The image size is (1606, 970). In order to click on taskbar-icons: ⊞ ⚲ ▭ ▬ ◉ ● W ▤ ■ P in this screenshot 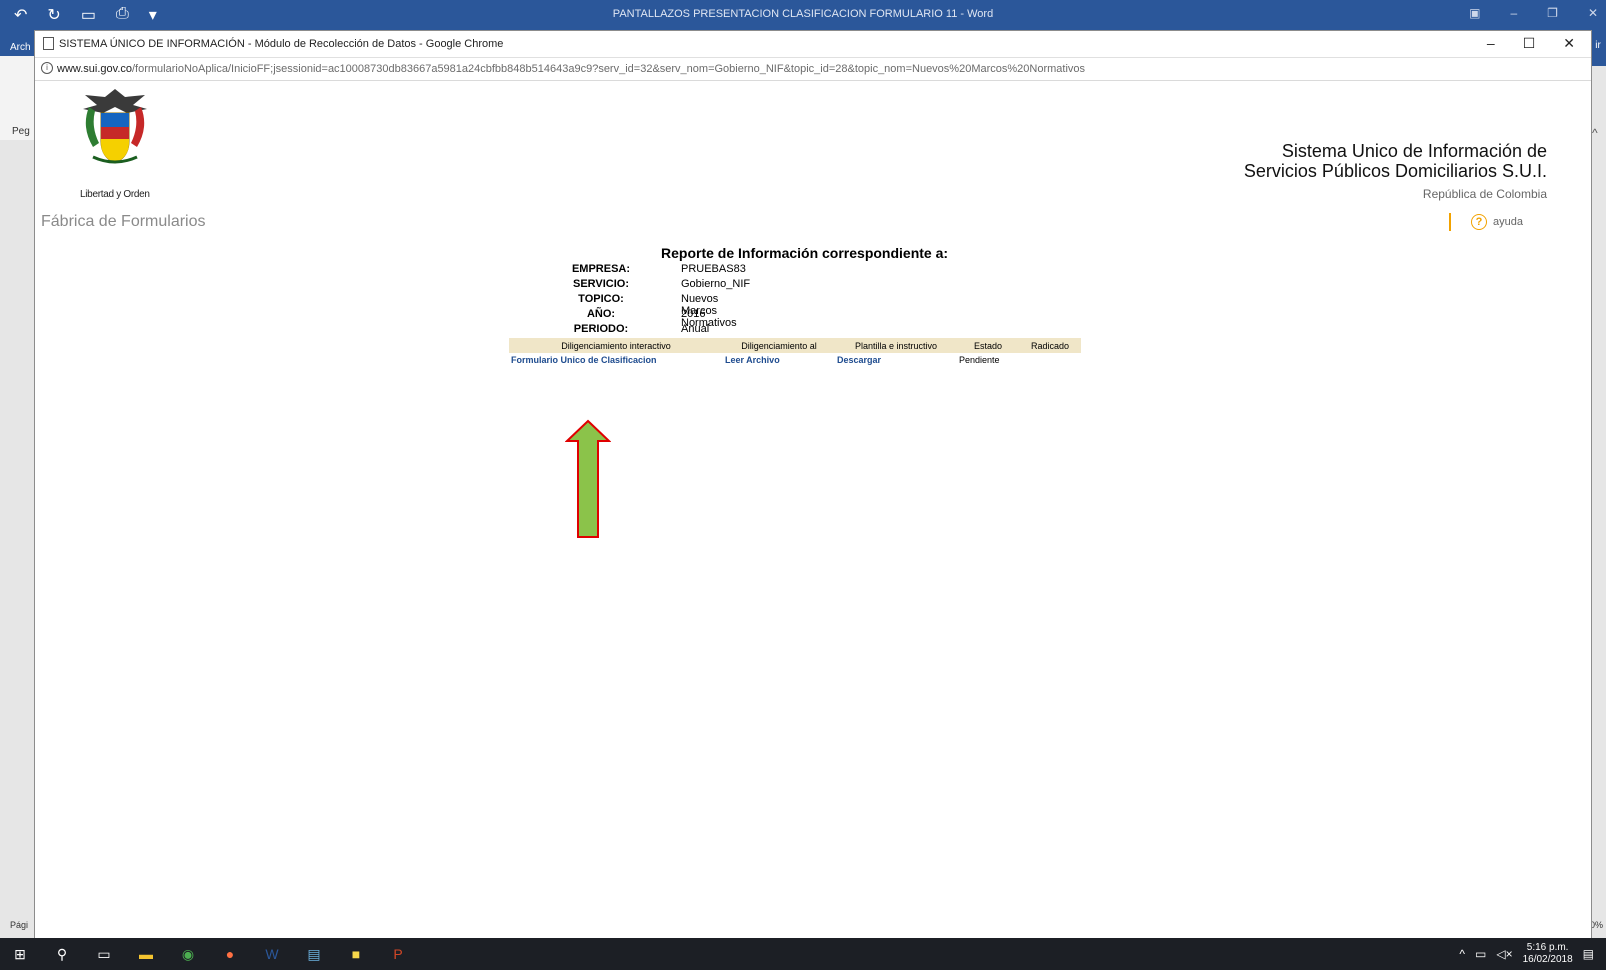, I will do `click(209, 954)`.